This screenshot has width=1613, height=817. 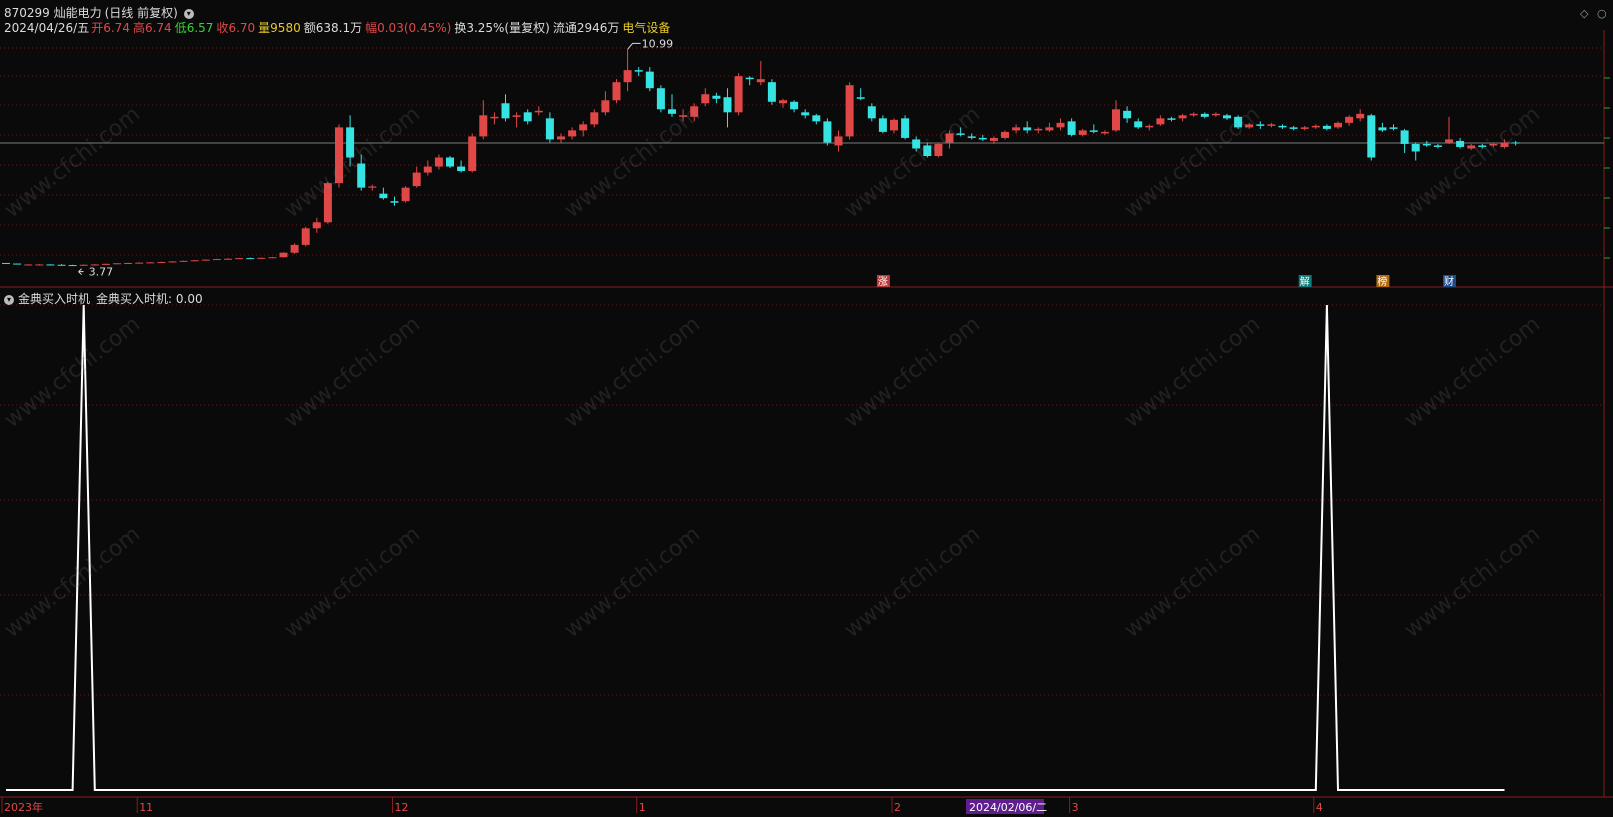 What do you see at coordinates (646, 28) in the screenshot?
I see `sector-link: 电气设备` at bounding box center [646, 28].